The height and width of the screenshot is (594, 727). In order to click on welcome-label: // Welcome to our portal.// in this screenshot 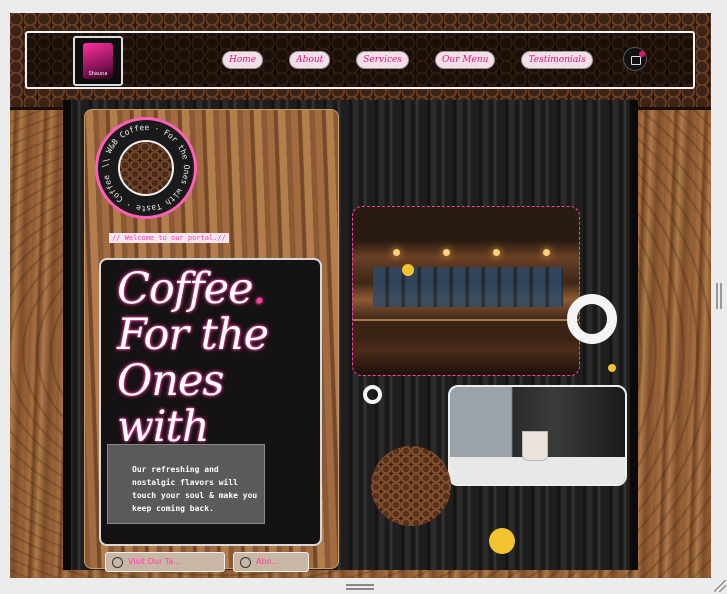, I will do `click(169, 238)`.